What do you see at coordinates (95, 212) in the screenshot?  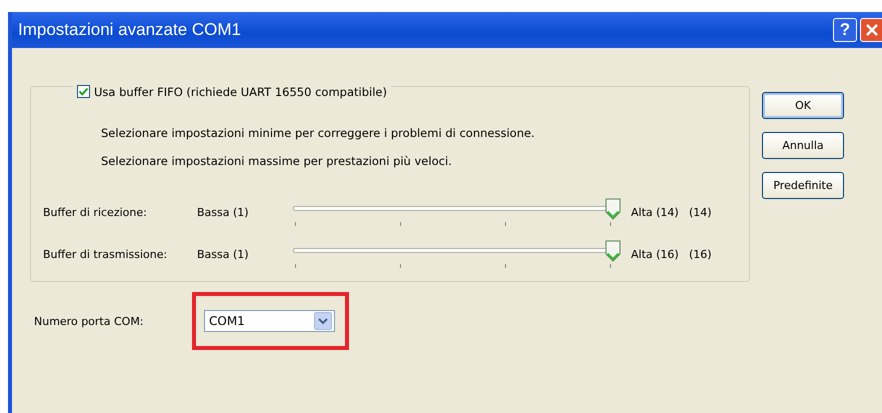 I see `slider-label: Buffer di ricezione:` at bounding box center [95, 212].